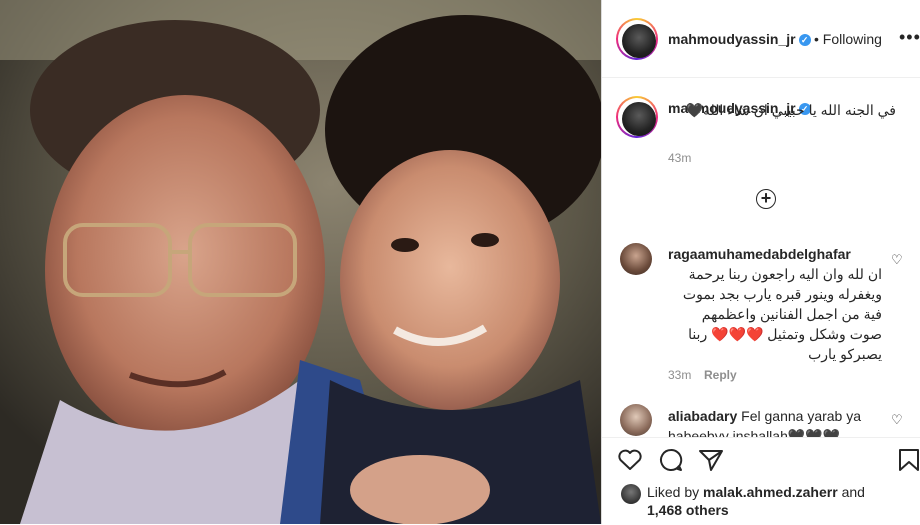  What do you see at coordinates (673, 492) in the screenshot?
I see `likes-prefix: Liked by` at bounding box center [673, 492].